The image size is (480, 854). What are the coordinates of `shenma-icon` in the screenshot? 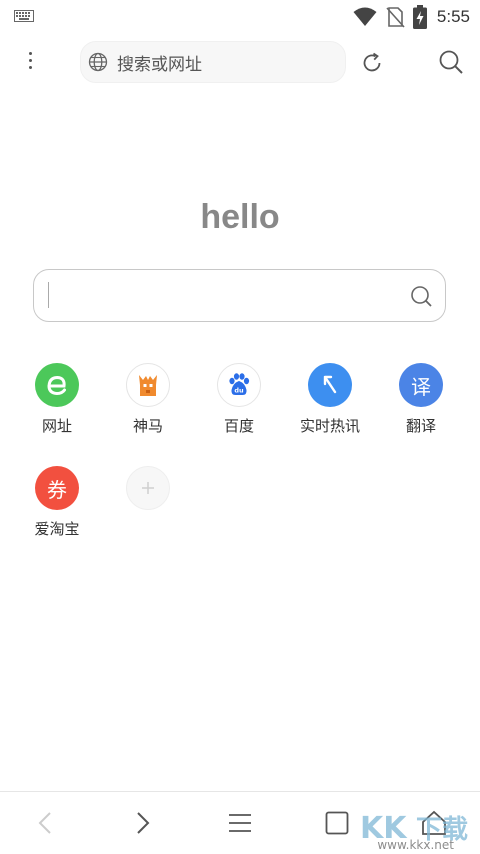 It's located at (148, 385).